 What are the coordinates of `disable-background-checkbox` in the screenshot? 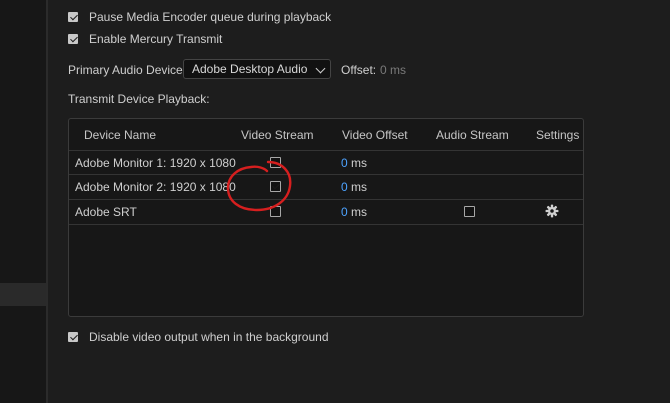 It's located at (73, 337).